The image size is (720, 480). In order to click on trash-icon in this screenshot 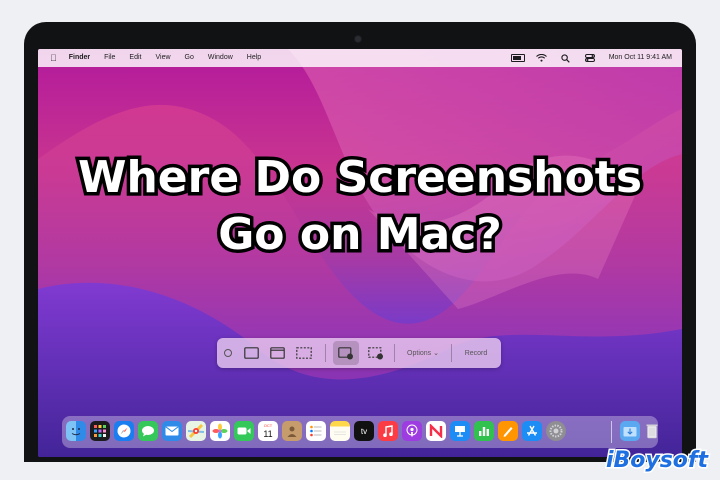, I will do `click(652, 431)`.